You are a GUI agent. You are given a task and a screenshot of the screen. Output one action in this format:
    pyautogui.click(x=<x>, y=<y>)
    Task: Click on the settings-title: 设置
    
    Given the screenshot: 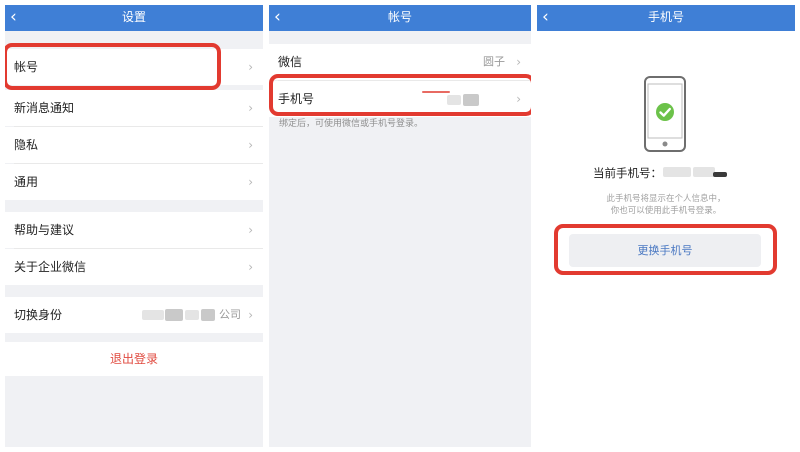 What is the action you would take?
    pyautogui.click(x=133, y=17)
    